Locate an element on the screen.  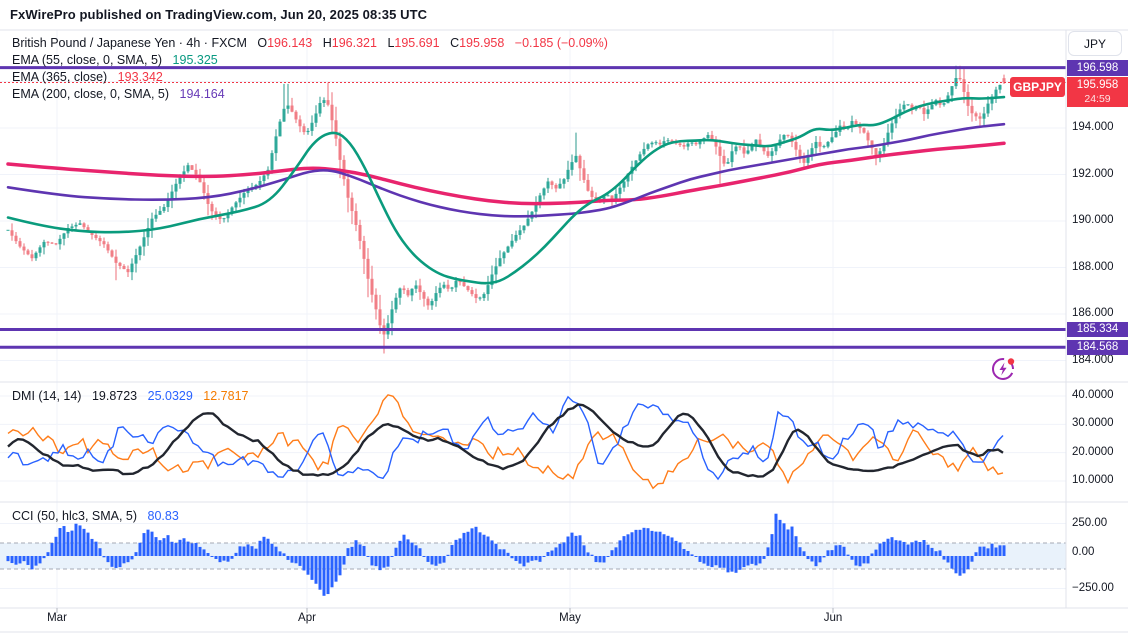
ema200-legend-row: EMA (200, close, 0, SMA, 5) 194.164 is located at coordinates (118, 94).